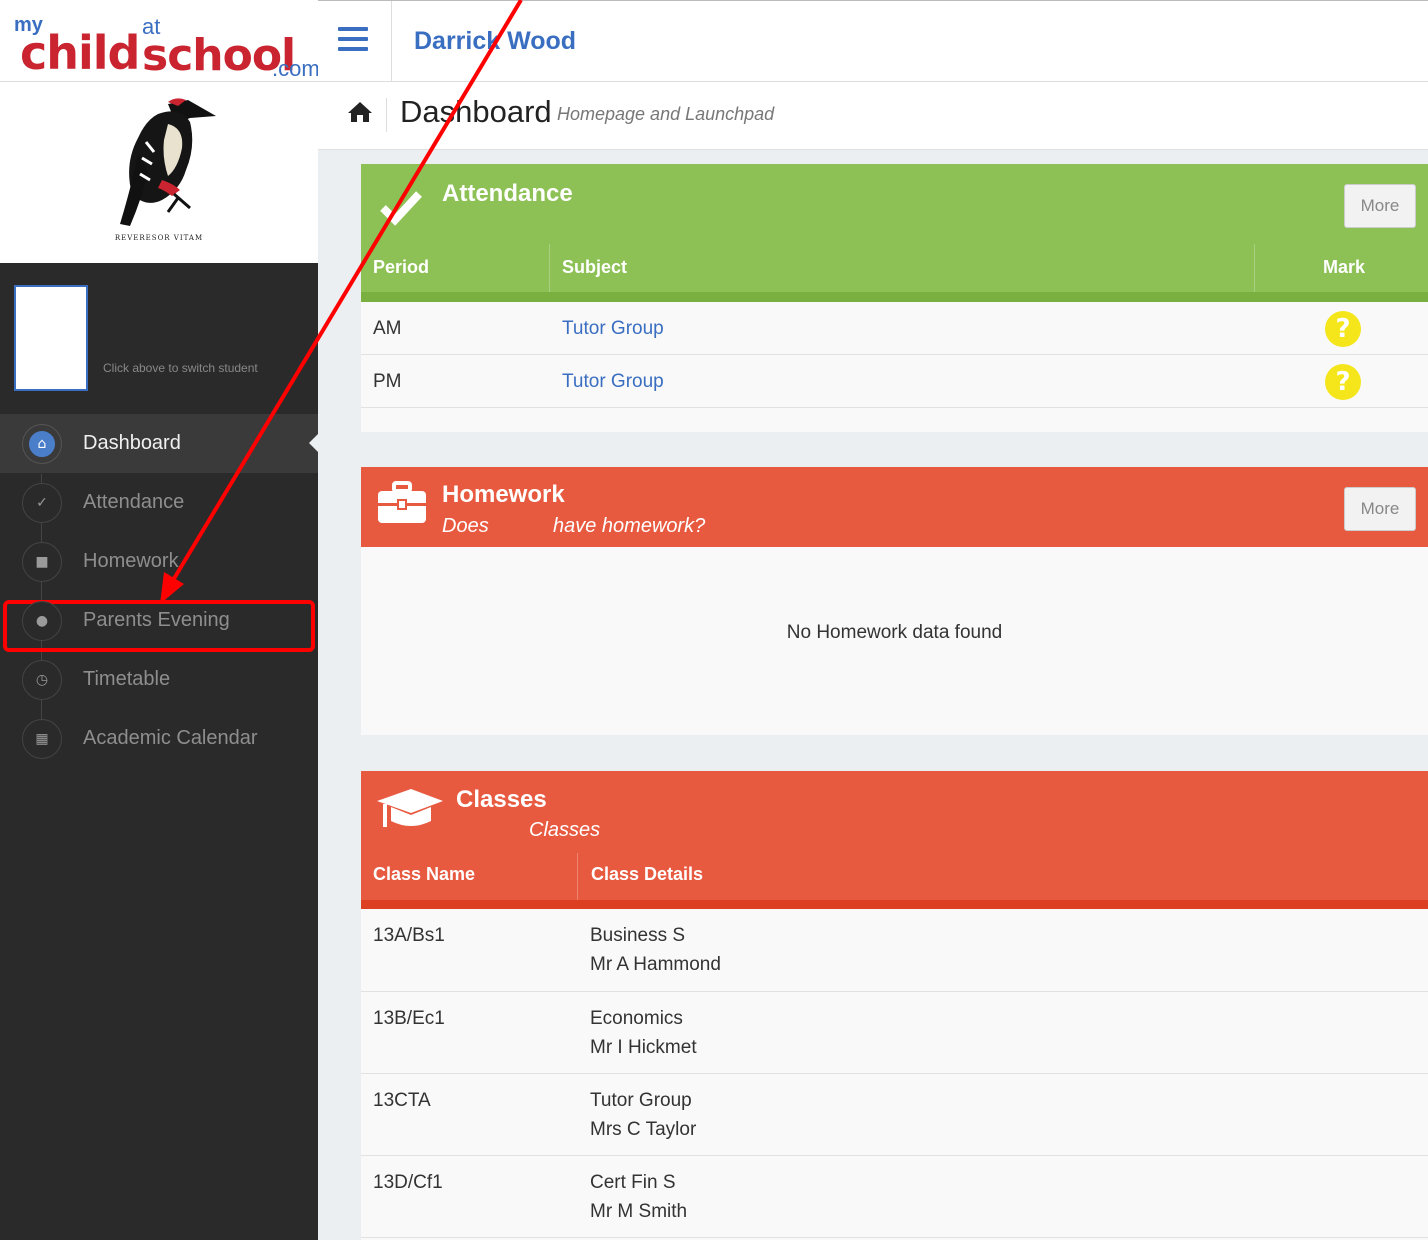 Image resolution: width=1428 pixels, height=1240 pixels. I want to click on clock-icon: ◷, so click(42, 679).